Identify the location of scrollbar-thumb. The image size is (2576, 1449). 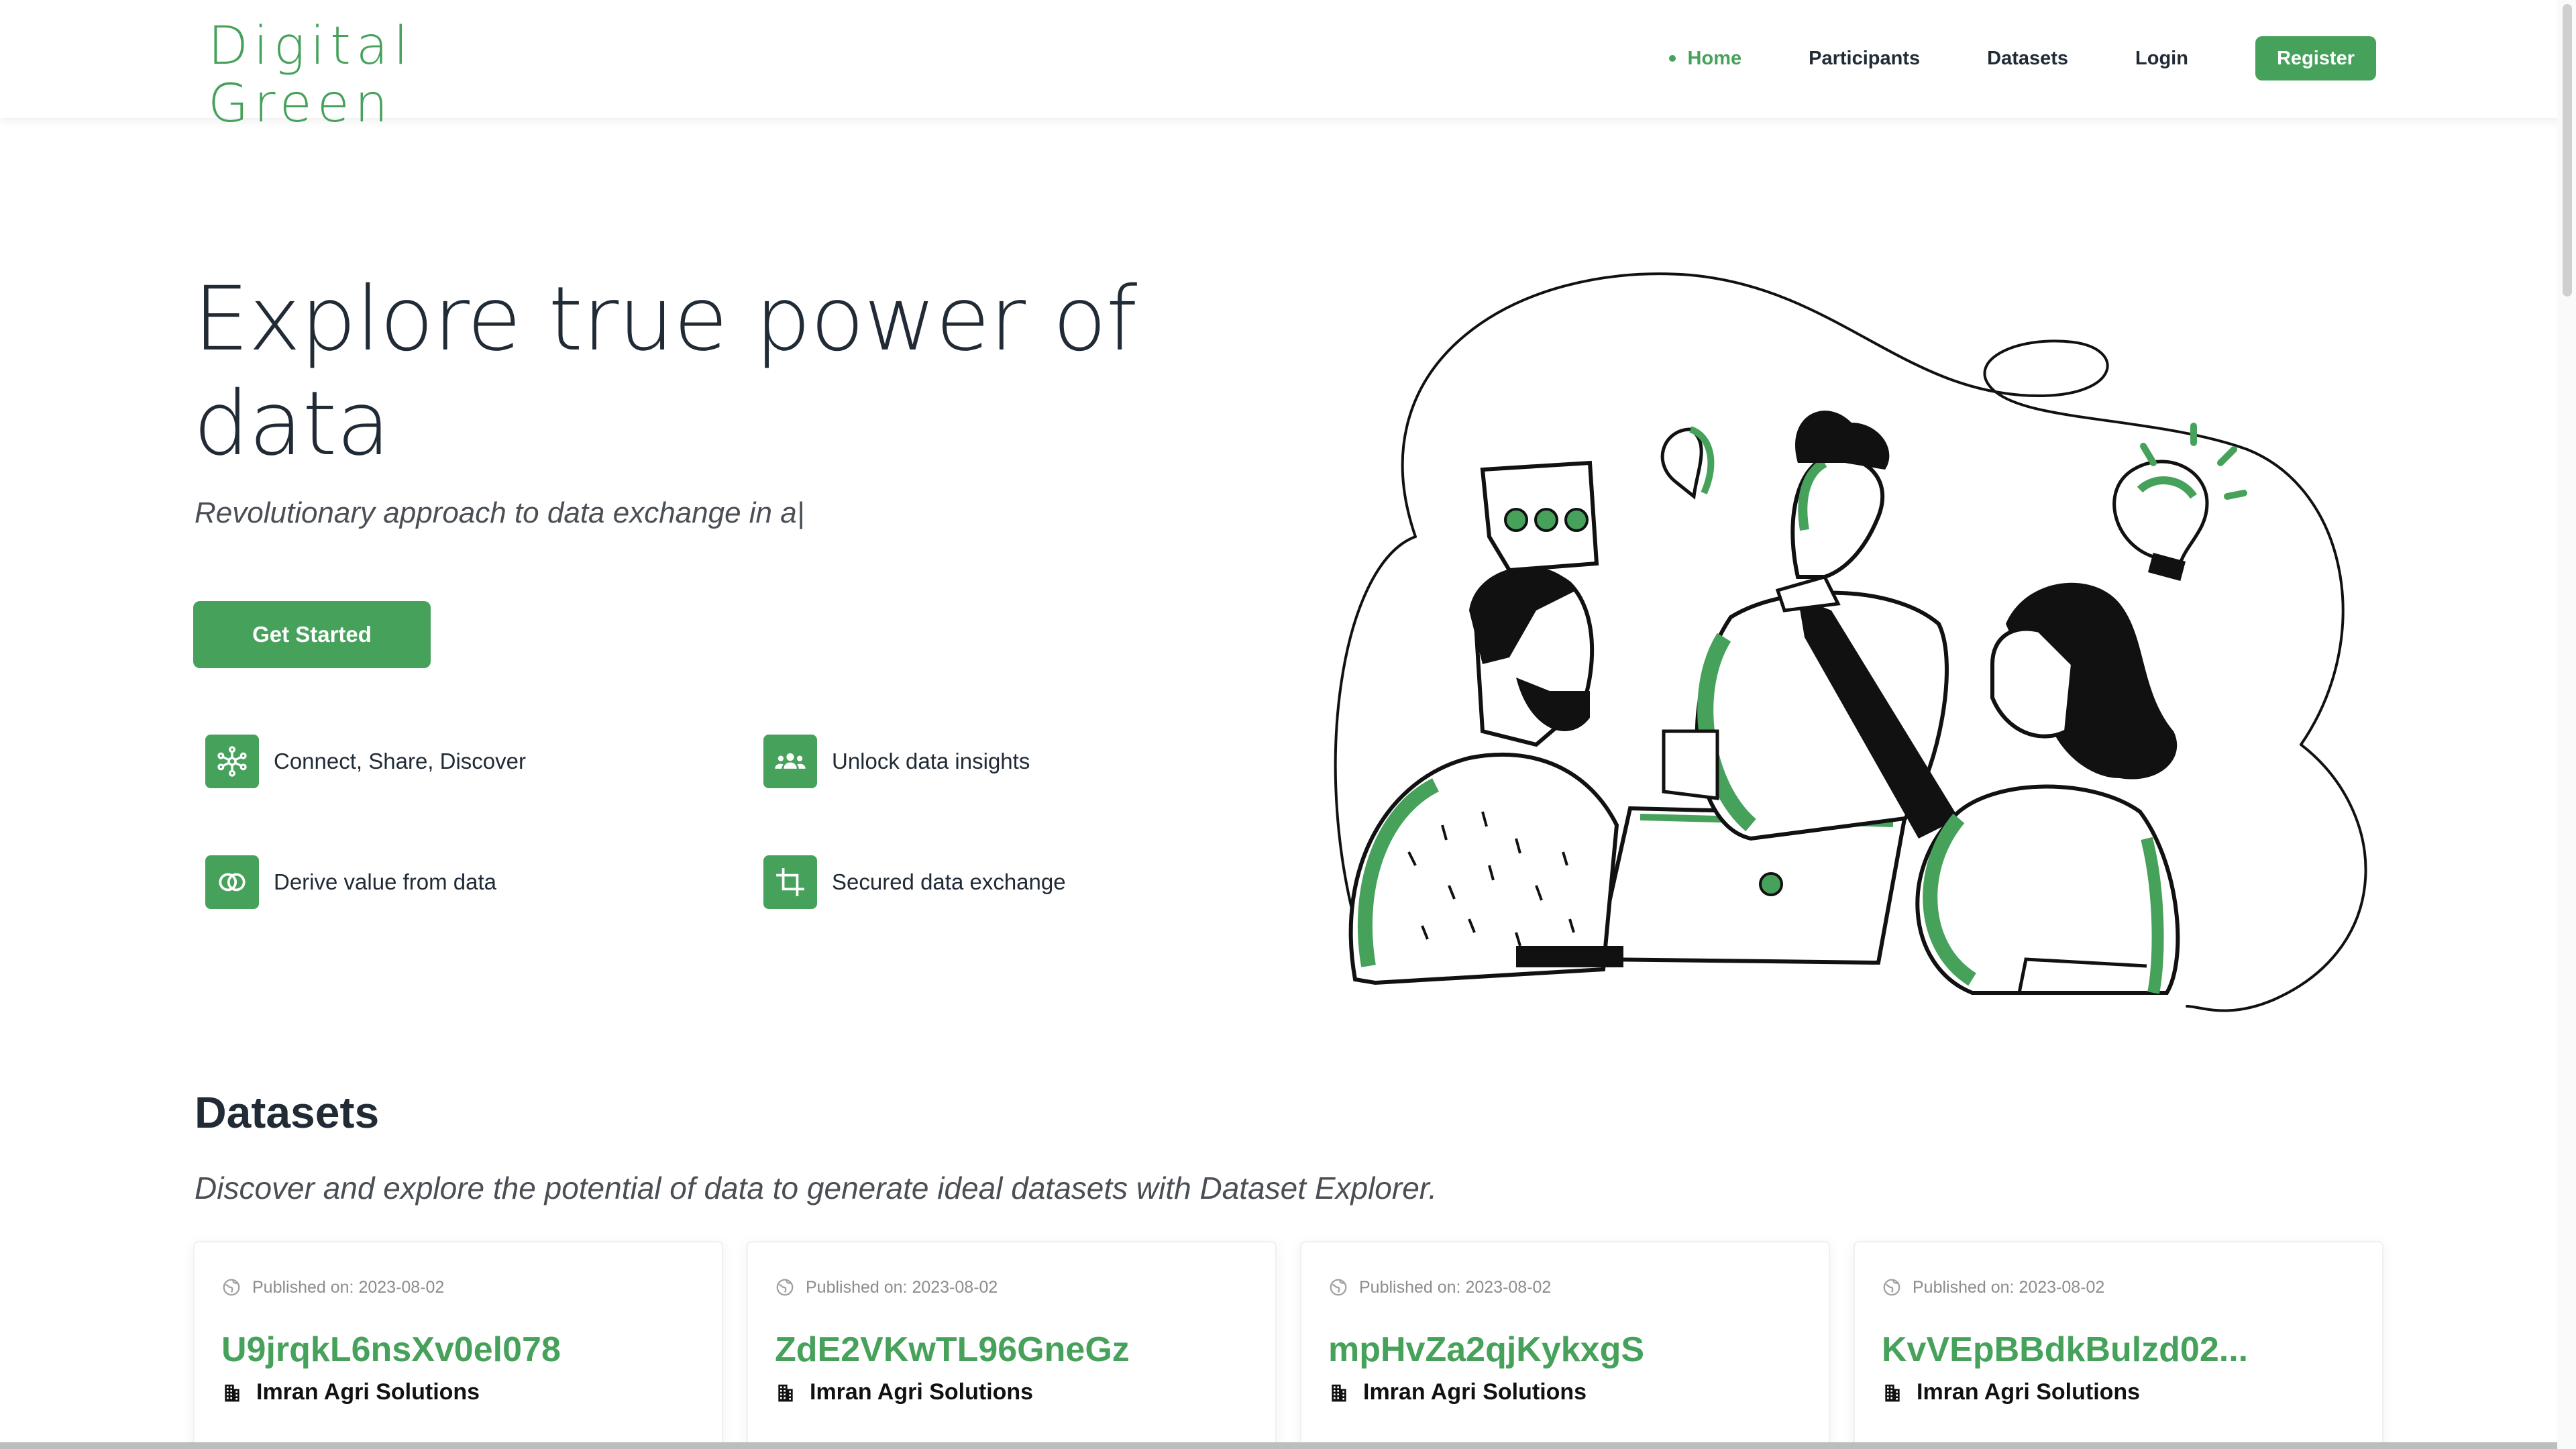
(2567, 150).